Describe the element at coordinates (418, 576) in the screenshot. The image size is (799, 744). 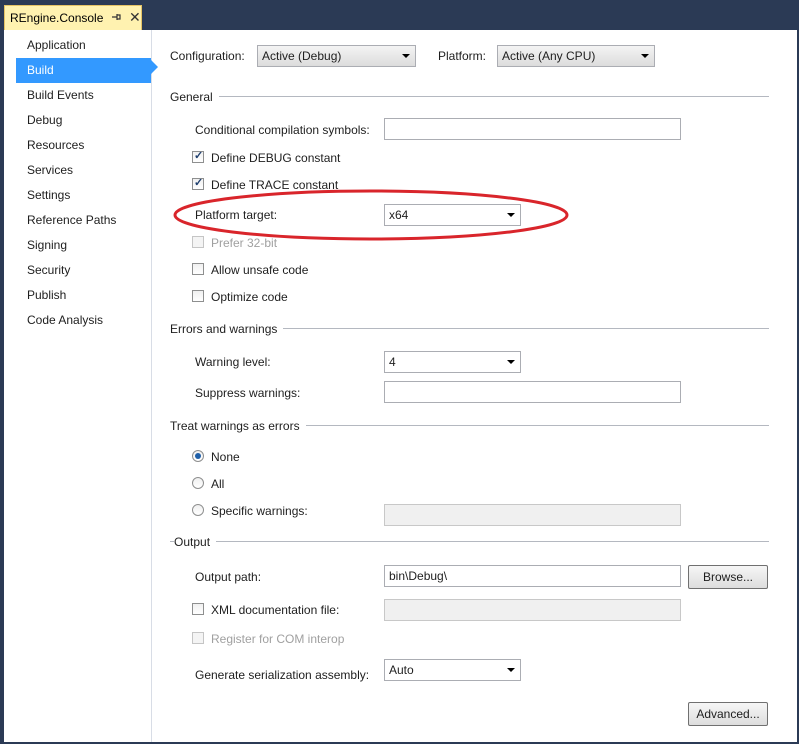
I see `output-path-value: bin\Debug\` at that location.